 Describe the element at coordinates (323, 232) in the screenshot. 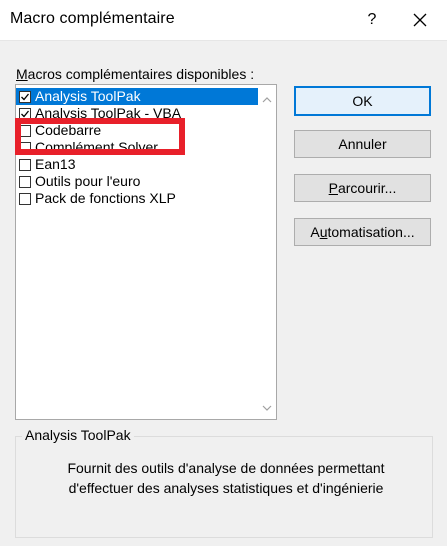

I see `automation-accel: u` at that location.